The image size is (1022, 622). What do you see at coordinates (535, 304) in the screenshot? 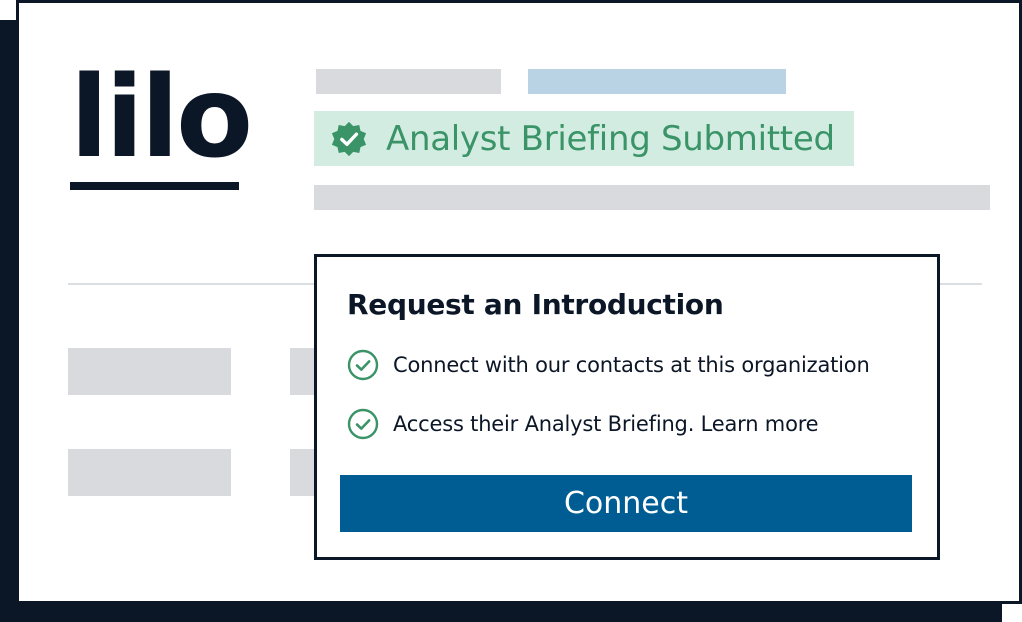
I see `modal-title: Request an Introduction` at bounding box center [535, 304].